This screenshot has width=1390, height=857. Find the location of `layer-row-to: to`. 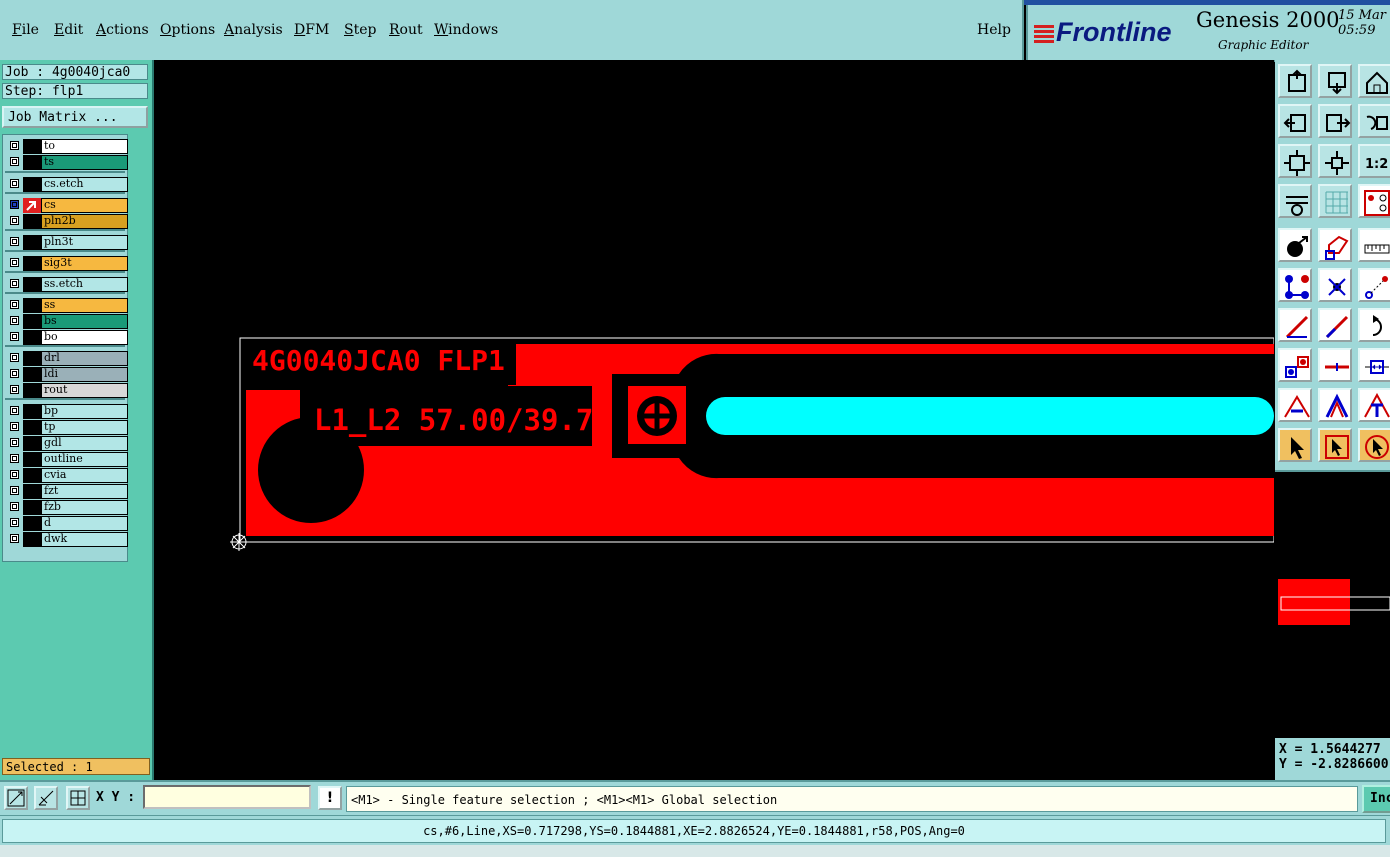

layer-row-to: to is located at coordinates (66, 146).